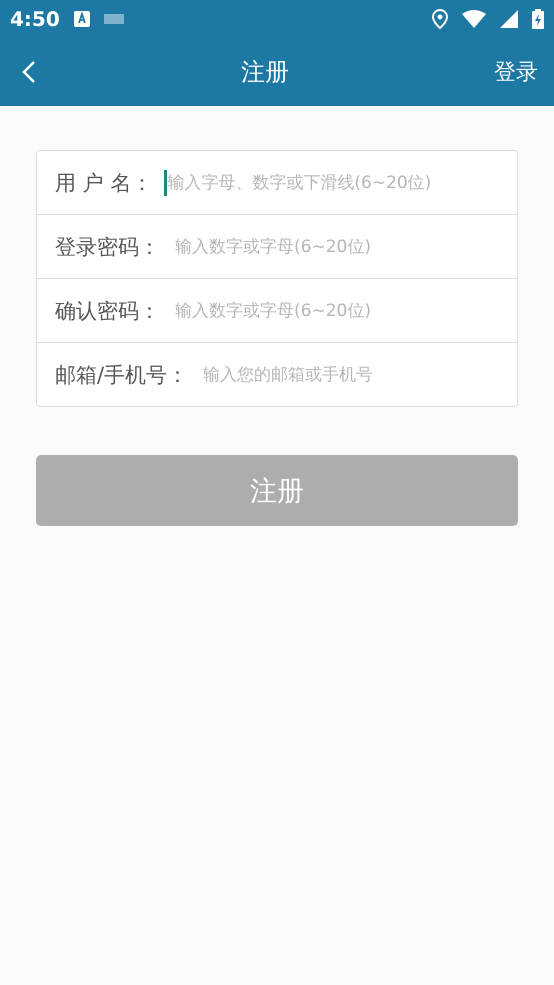 This screenshot has width=554, height=985. What do you see at coordinates (331, 183) in the screenshot?
I see `input-field: 输入字母、数字或下滑线(6~20位)` at bounding box center [331, 183].